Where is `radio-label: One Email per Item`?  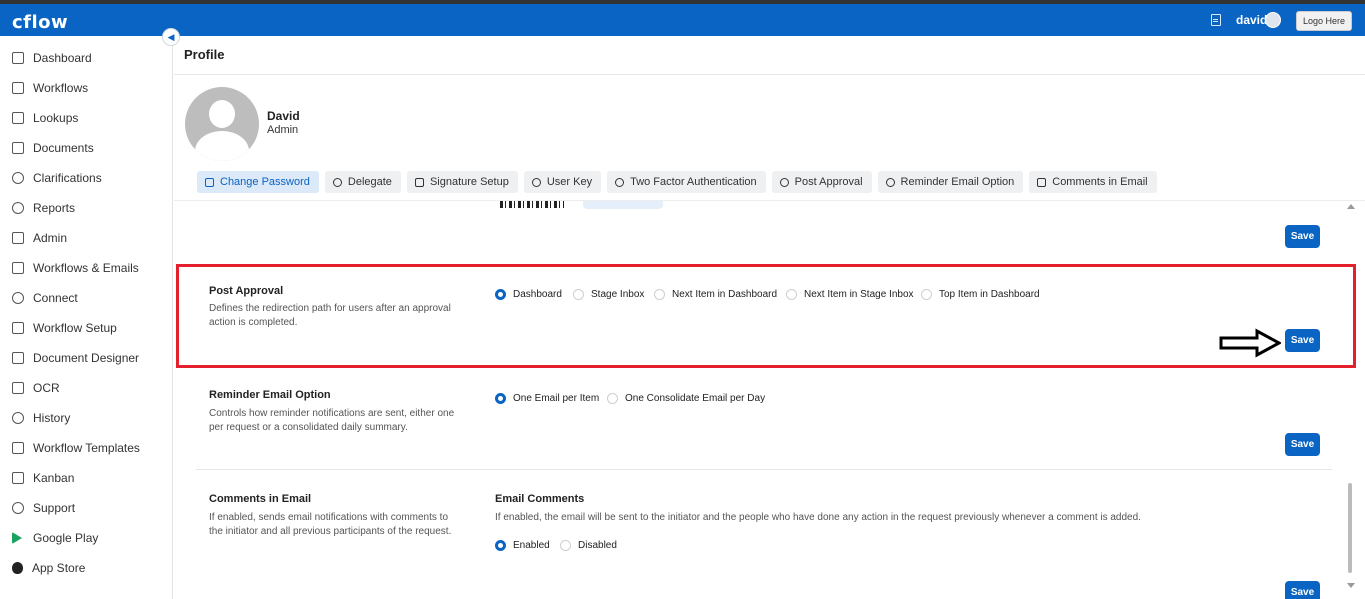 radio-label: One Email per Item is located at coordinates (556, 398).